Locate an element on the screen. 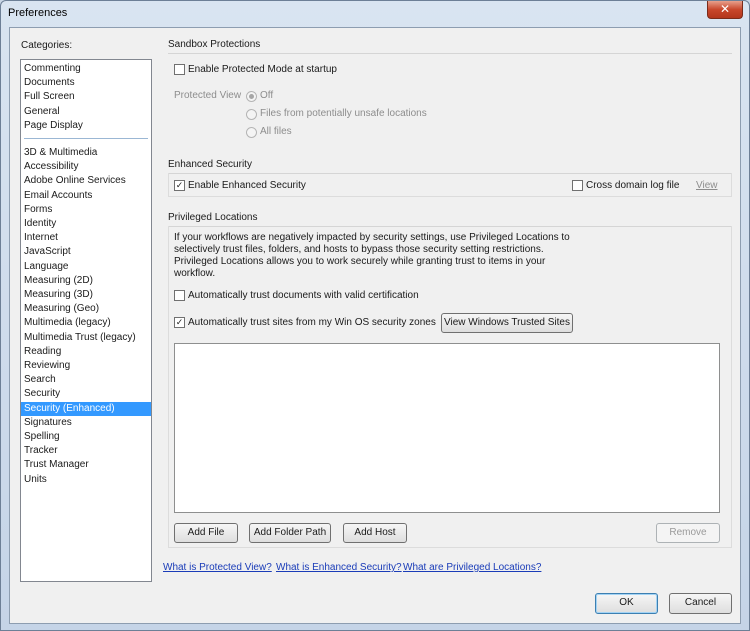 Image resolution: width=750 pixels, height=631 pixels. enable-enhanced-security-checkbox: ✓ is located at coordinates (179, 185).